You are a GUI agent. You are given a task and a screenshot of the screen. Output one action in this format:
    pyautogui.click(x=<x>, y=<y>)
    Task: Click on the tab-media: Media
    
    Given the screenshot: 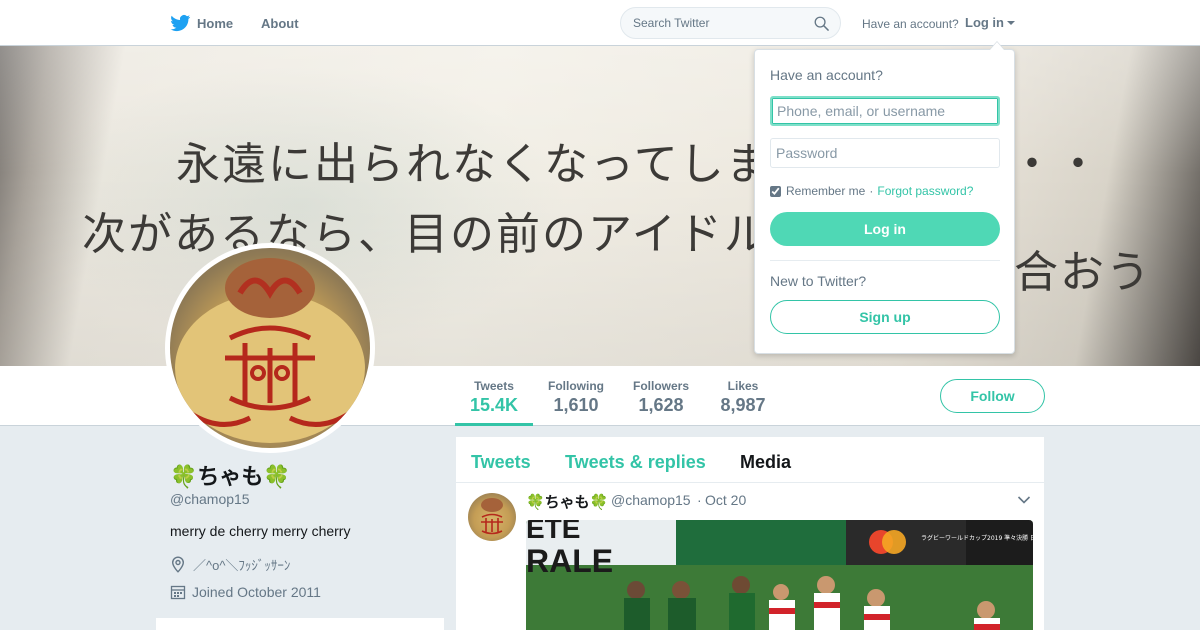 What is the action you would take?
    pyautogui.click(x=765, y=462)
    